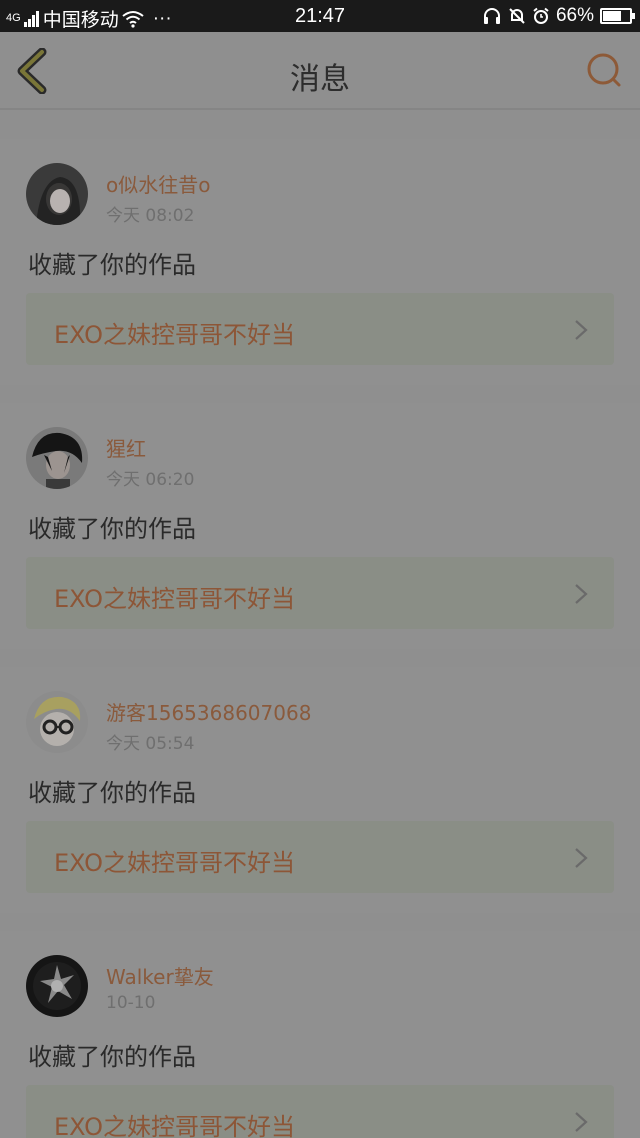 This screenshot has height=1138, width=640. I want to click on alarm-icon, so click(541, 15).